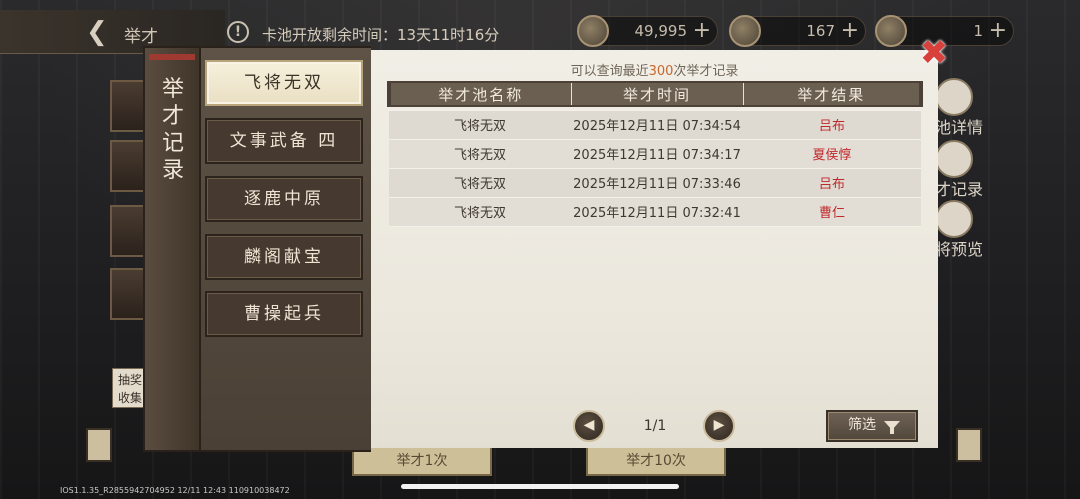 This screenshot has width=1080, height=499. I want to click on magnifier-icon, so click(954, 97).